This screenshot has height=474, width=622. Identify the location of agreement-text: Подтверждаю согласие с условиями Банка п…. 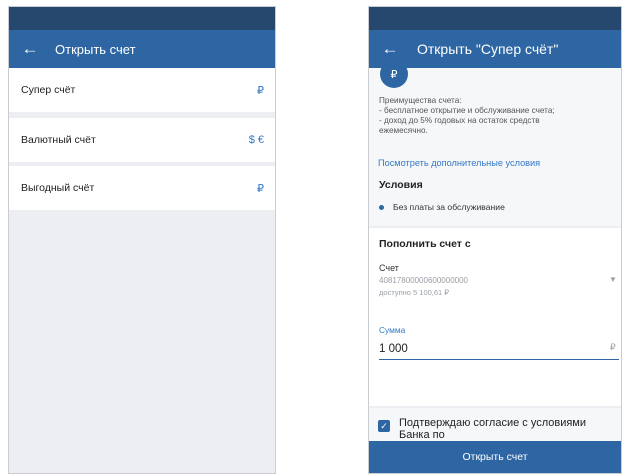
(493, 429).